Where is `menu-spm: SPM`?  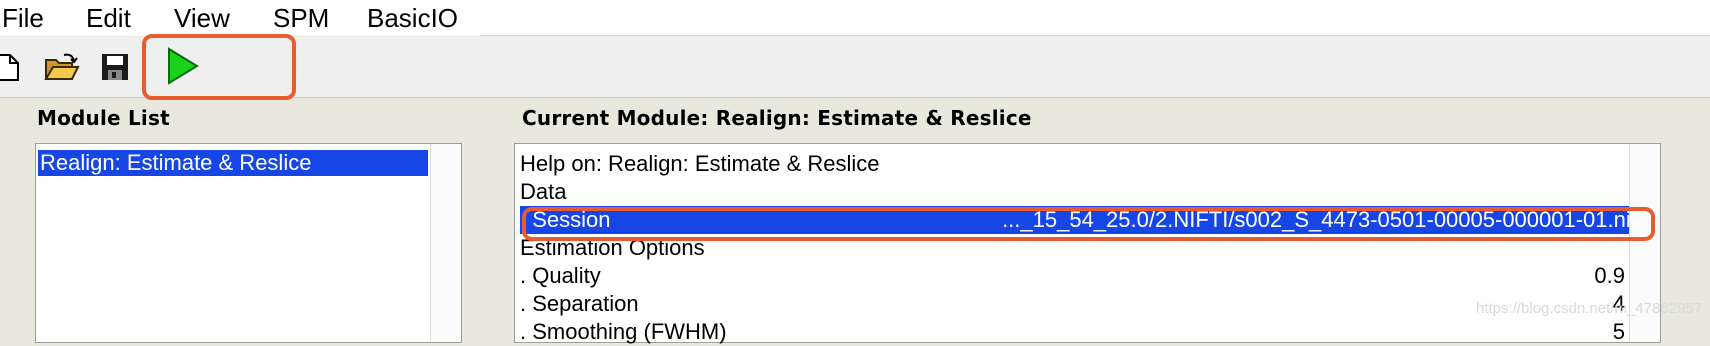 menu-spm: SPM is located at coordinates (301, 18).